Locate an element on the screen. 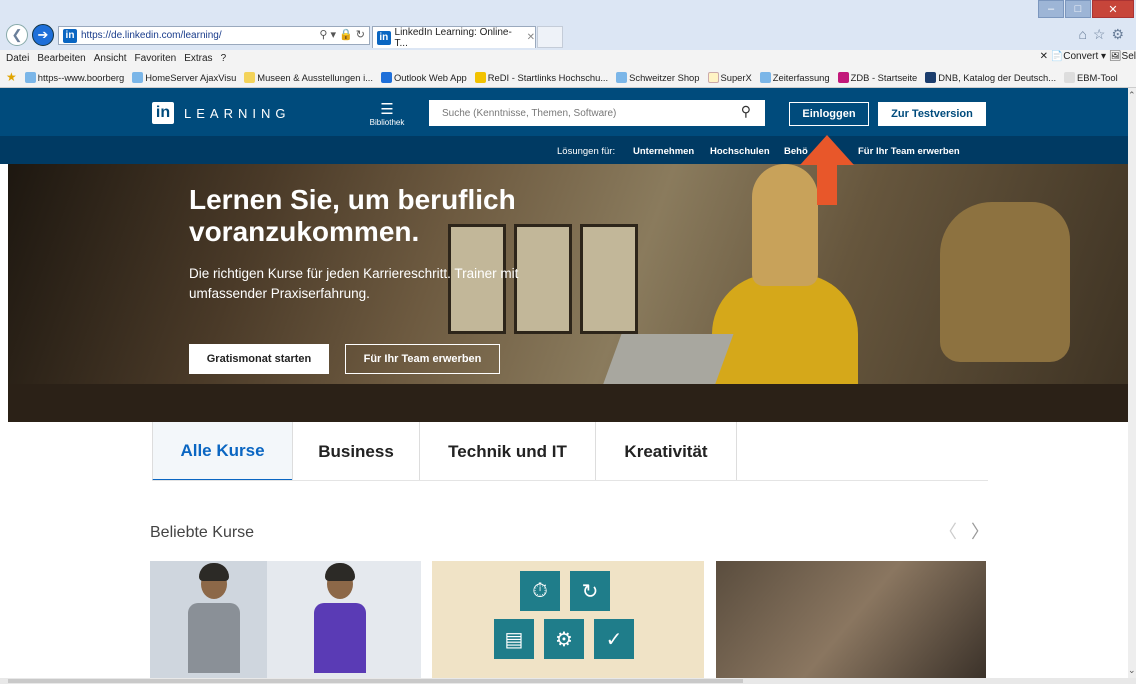  superx-icon is located at coordinates (713, 77).